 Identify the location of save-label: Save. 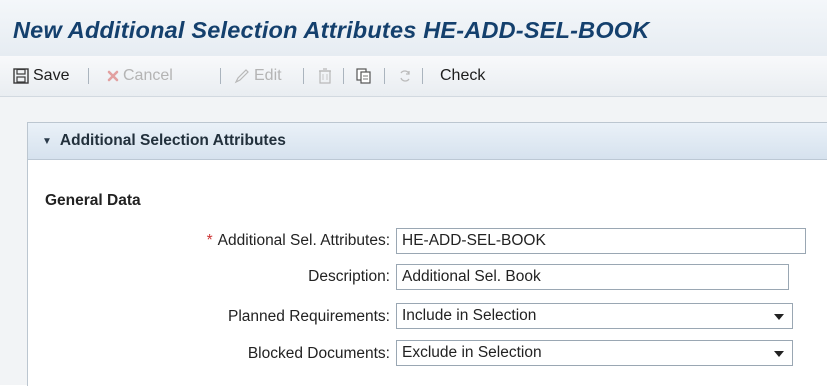
(51, 75).